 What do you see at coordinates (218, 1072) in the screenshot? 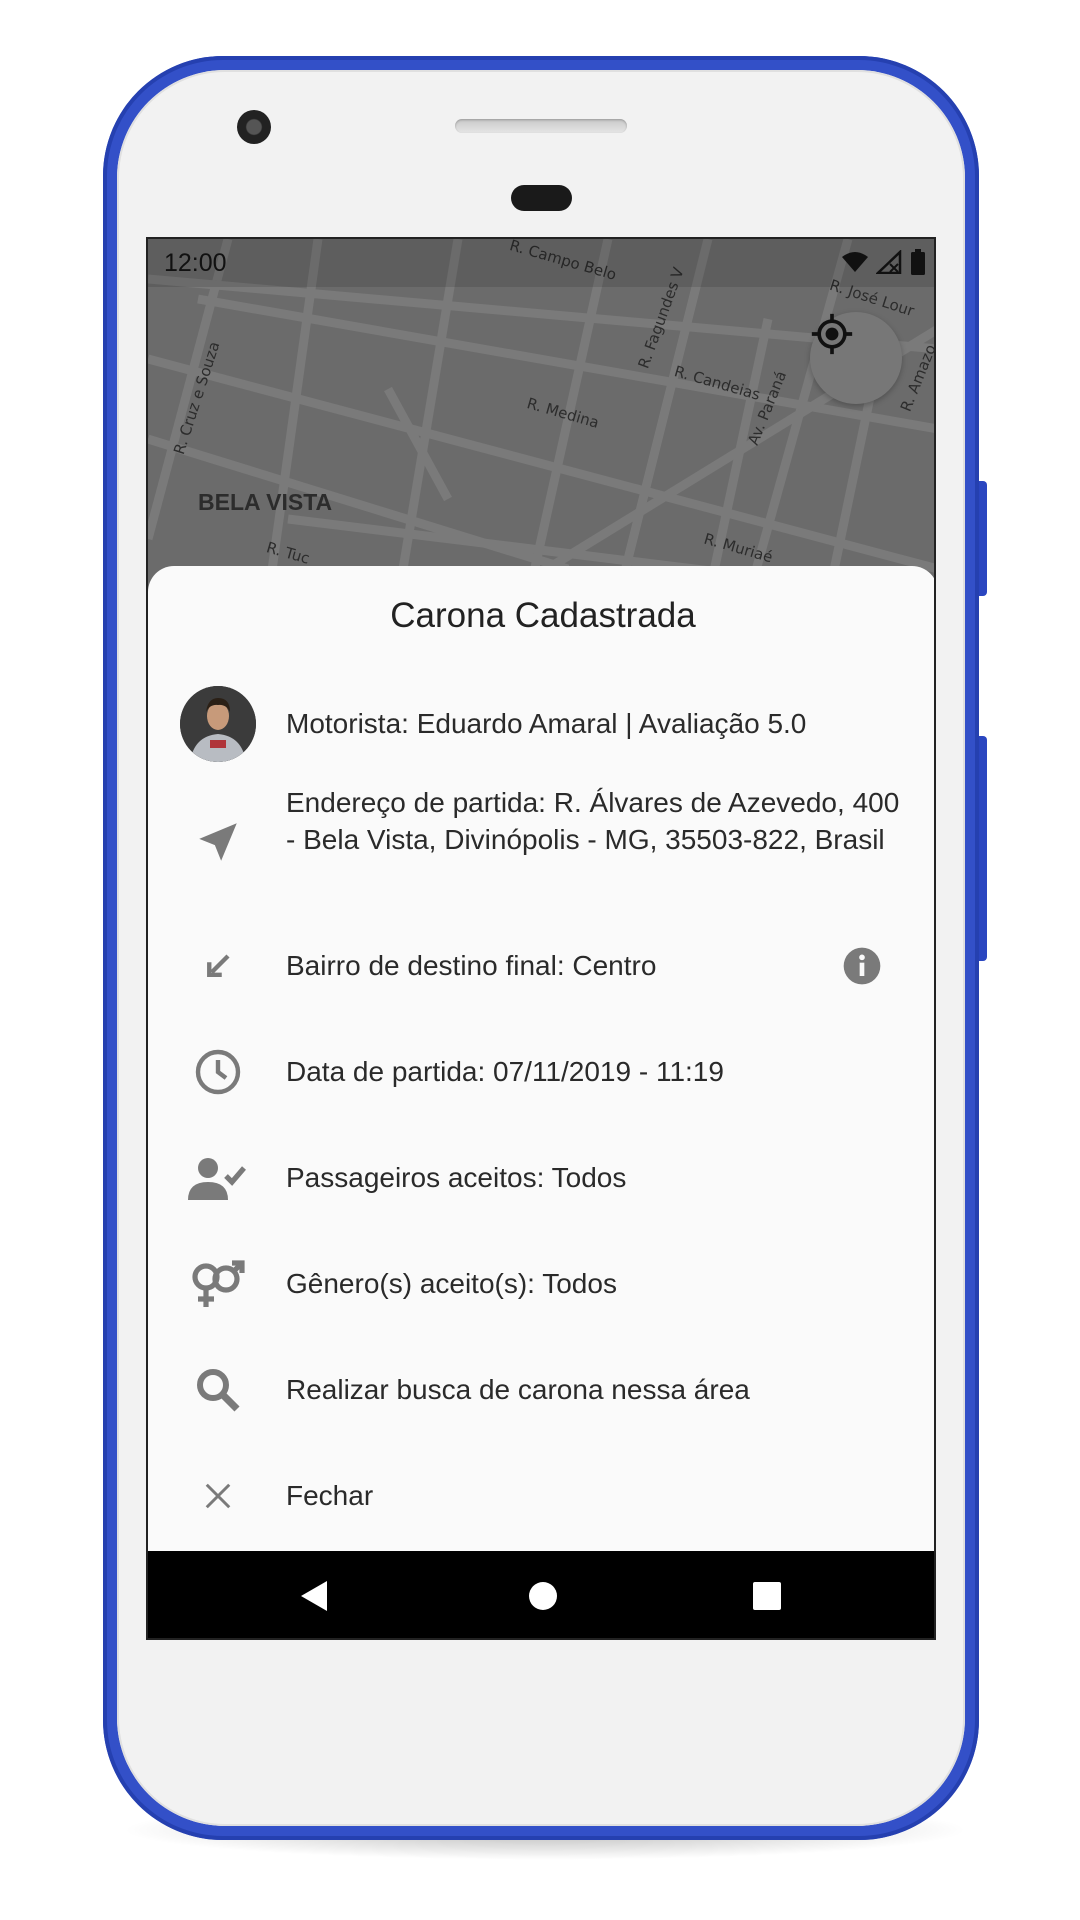
I see `clock-icon` at bounding box center [218, 1072].